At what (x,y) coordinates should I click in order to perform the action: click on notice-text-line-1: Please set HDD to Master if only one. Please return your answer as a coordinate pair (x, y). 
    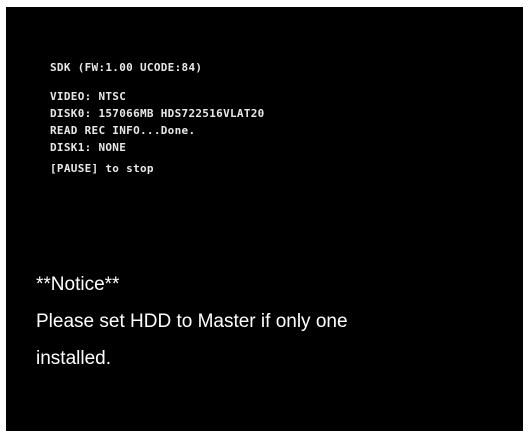
    Looking at the image, I should click on (192, 321).